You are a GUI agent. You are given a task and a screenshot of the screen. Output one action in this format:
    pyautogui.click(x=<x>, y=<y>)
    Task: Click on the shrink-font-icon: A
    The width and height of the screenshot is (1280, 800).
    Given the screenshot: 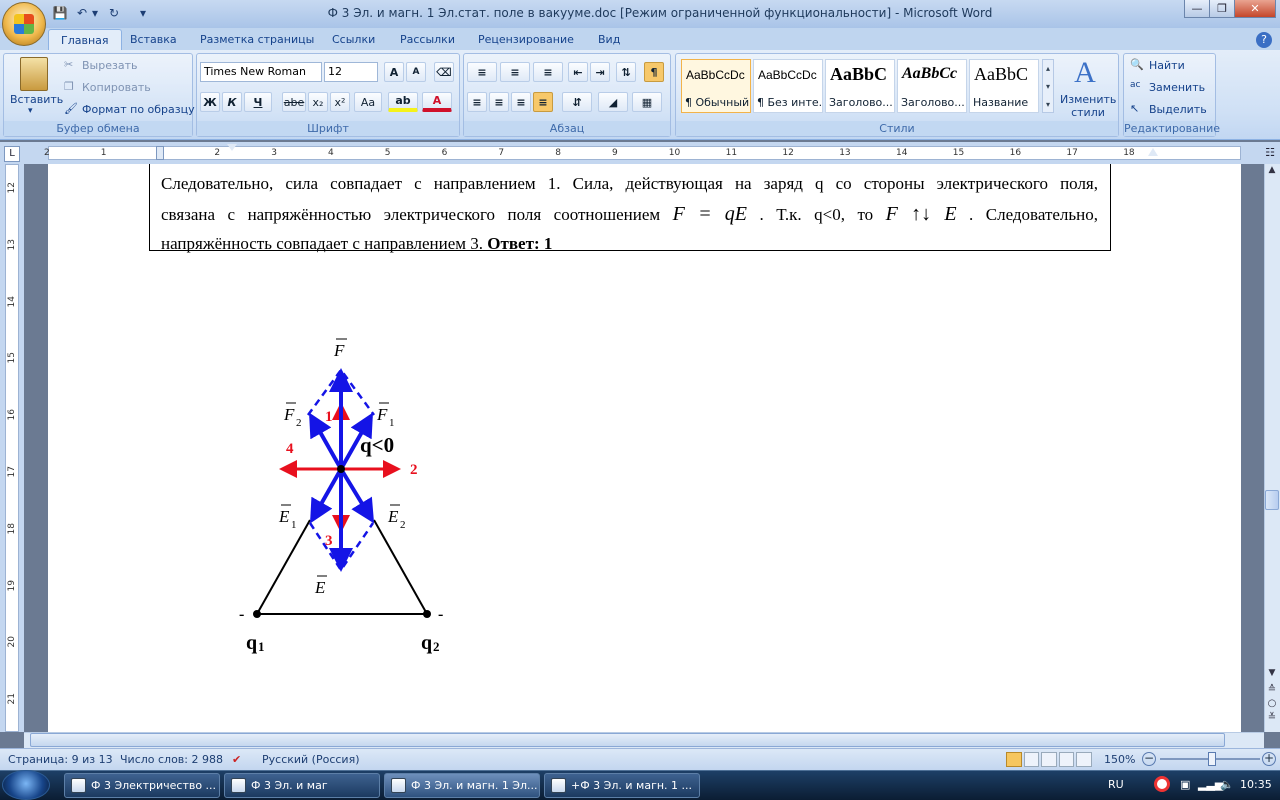 What is the action you would take?
    pyautogui.click(x=416, y=72)
    